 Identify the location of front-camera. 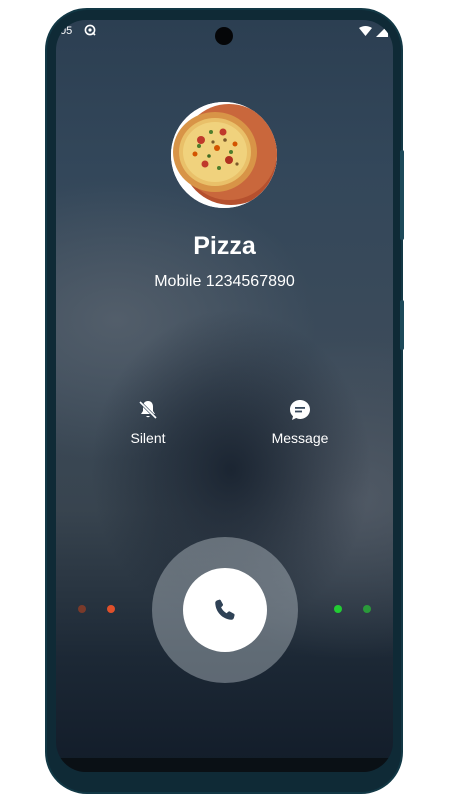
(224, 36).